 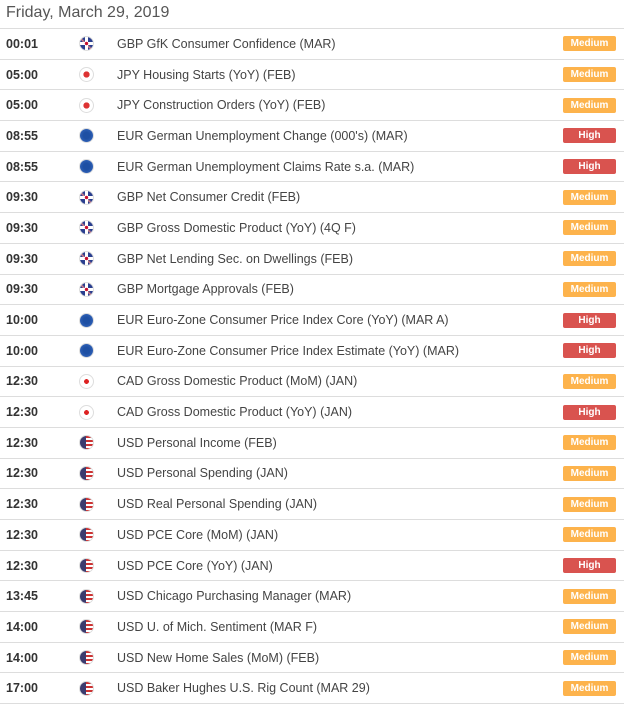 I want to click on event-time: 05:00, so click(x=22, y=74).